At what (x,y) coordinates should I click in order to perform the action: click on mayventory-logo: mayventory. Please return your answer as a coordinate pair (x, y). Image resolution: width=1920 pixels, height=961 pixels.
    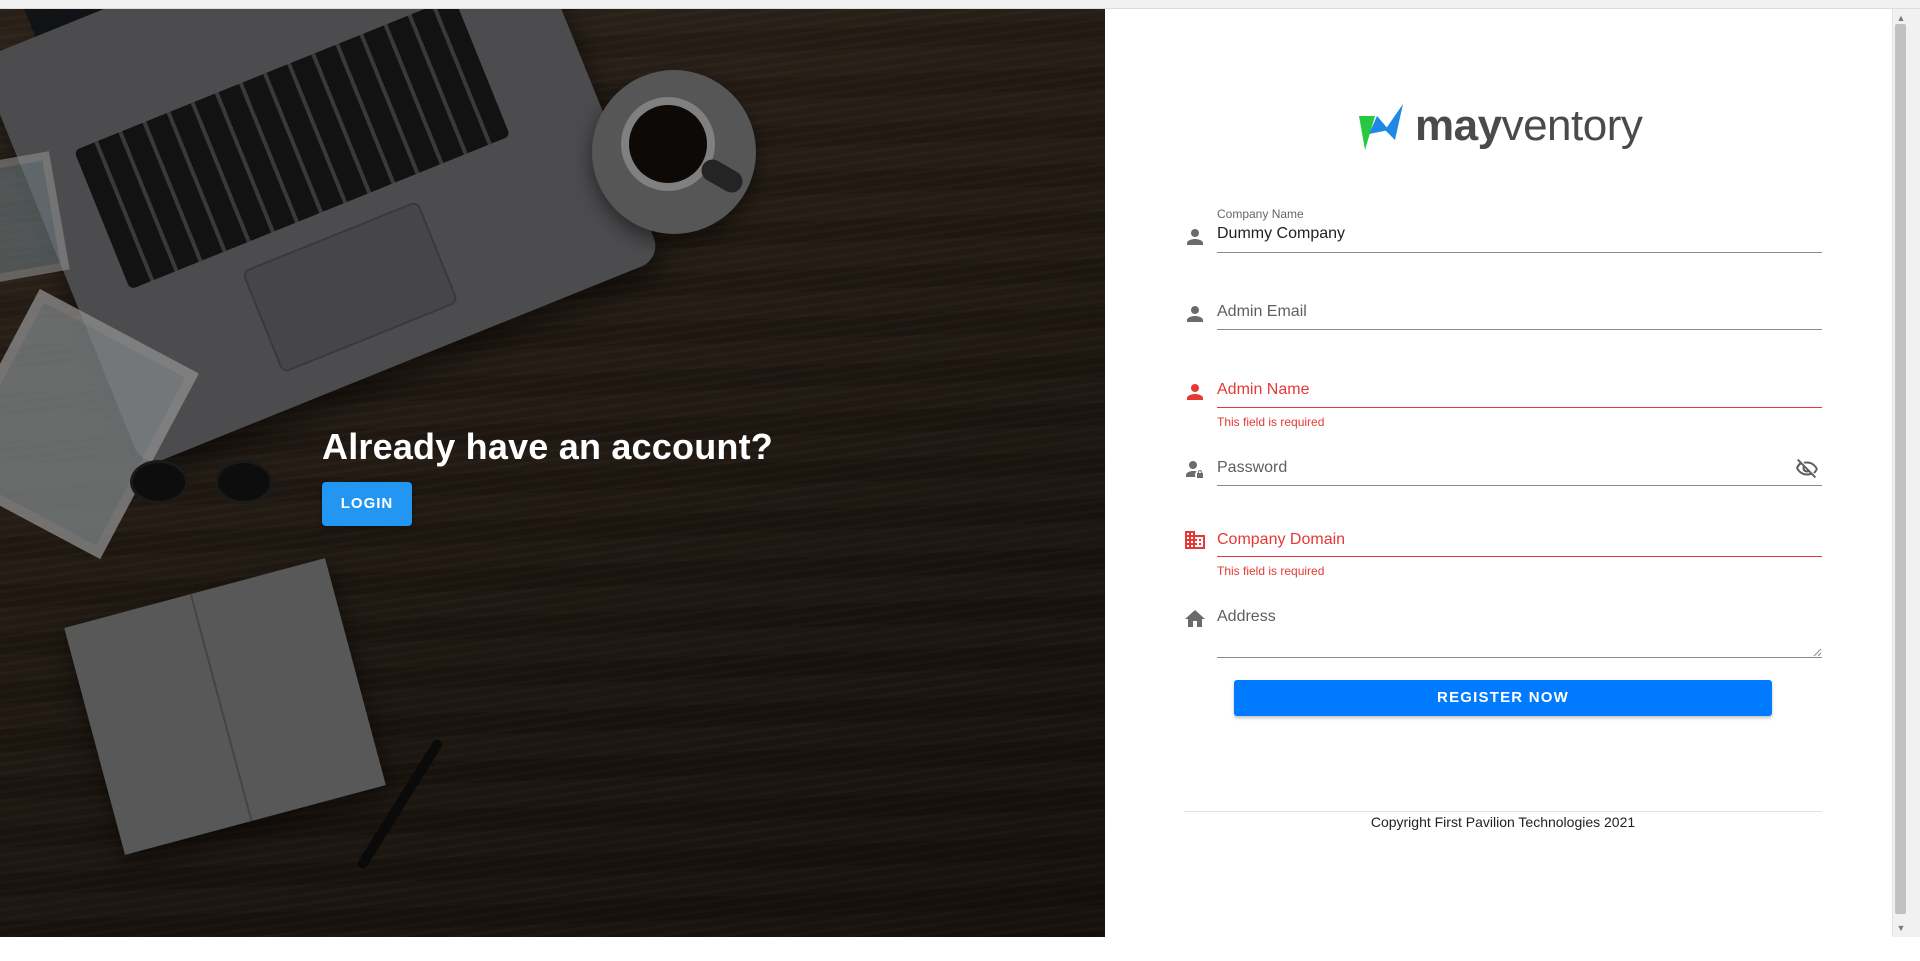
    Looking at the image, I should click on (1499, 126).